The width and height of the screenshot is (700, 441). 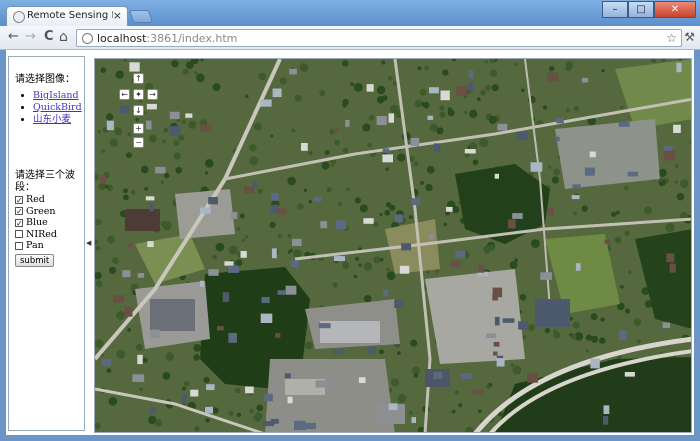 What do you see at coordinates (124, 94) in the screenshot?
I see `pan-left-button: ←` at bounding box center [124, 94].